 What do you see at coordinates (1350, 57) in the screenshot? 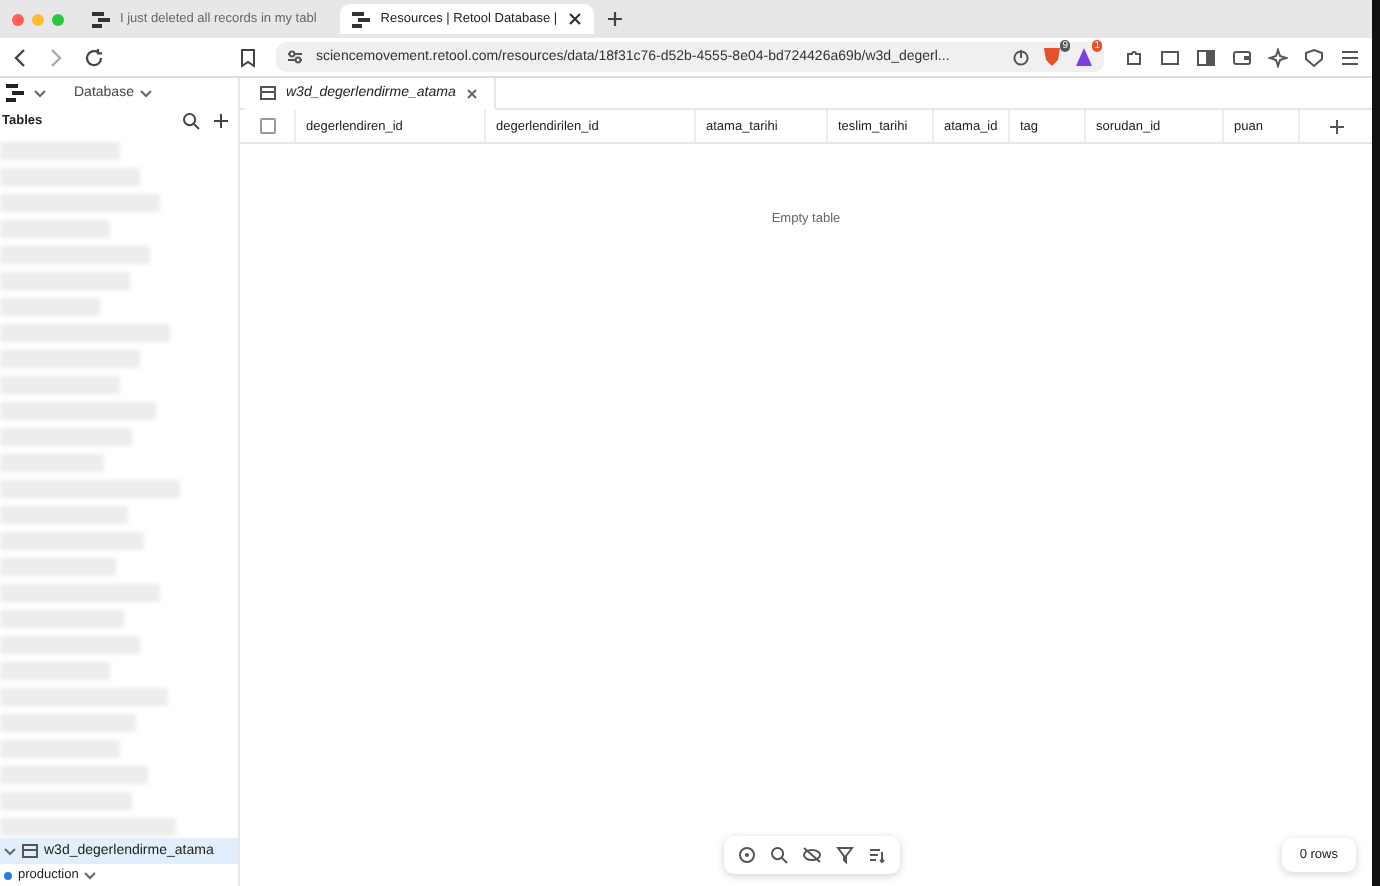
I see `menu-icon` at bounding box center [1350, 57].